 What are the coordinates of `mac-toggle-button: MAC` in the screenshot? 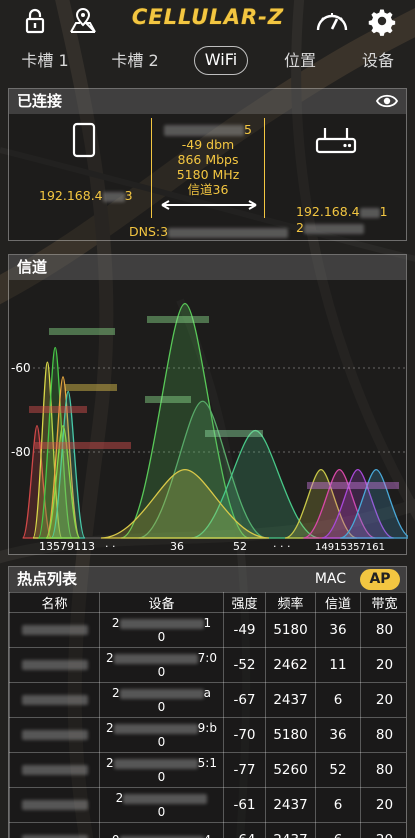 It's located at (330, 579).